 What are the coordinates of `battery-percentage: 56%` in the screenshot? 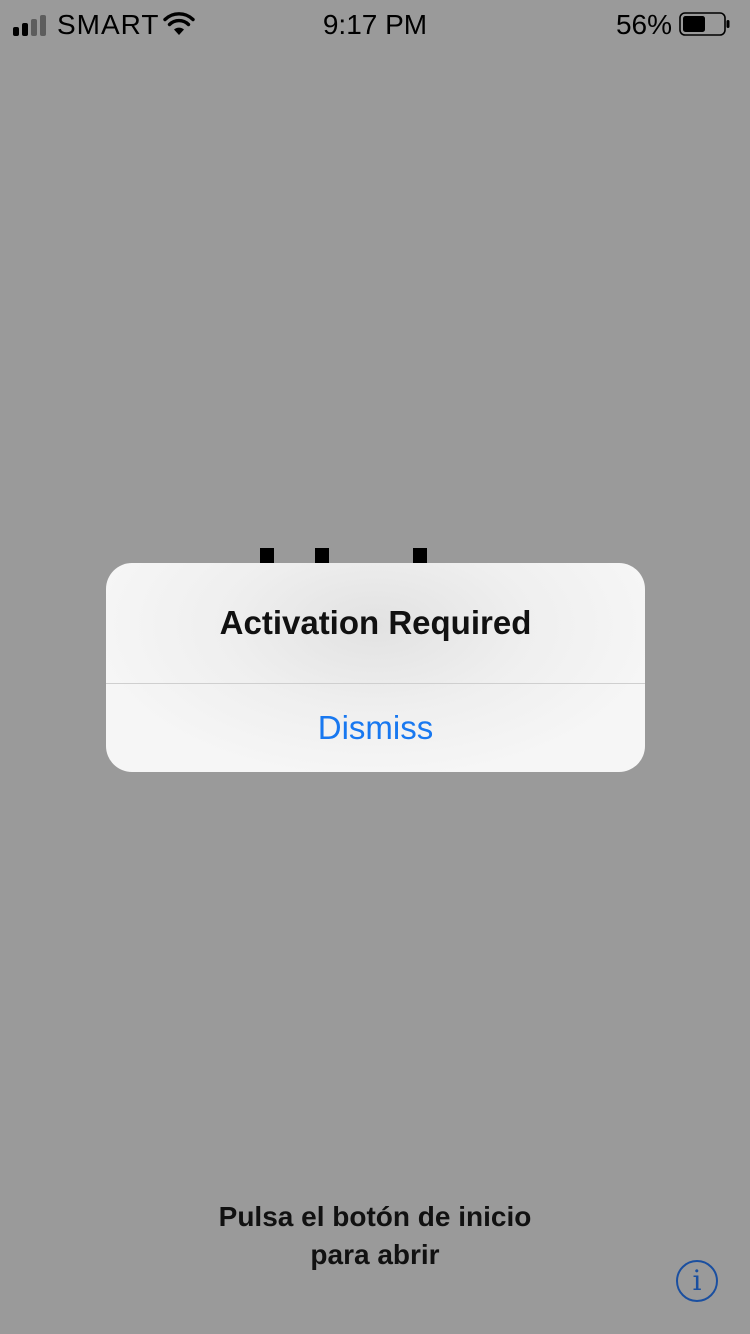 It's located at (643, 24).